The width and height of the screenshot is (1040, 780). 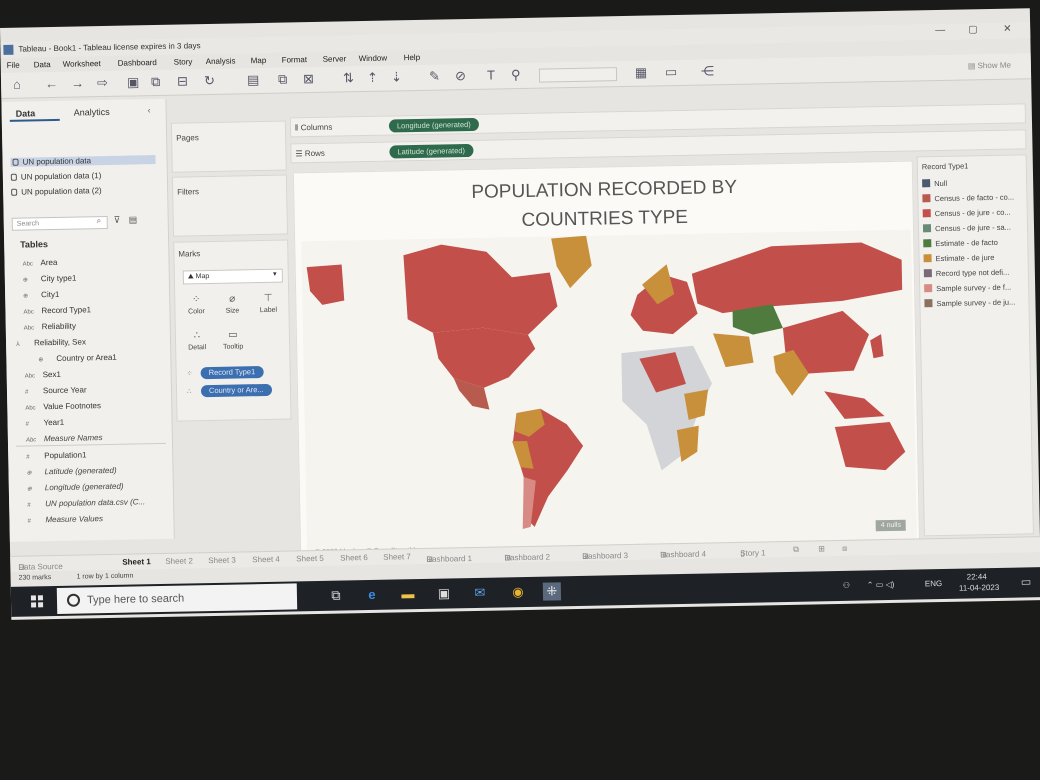 What do you see at coordinates (51, 342) in the screenshot?
I see `field-item: ⅄ Reliability, Sex` at bounding box center [51, 342].